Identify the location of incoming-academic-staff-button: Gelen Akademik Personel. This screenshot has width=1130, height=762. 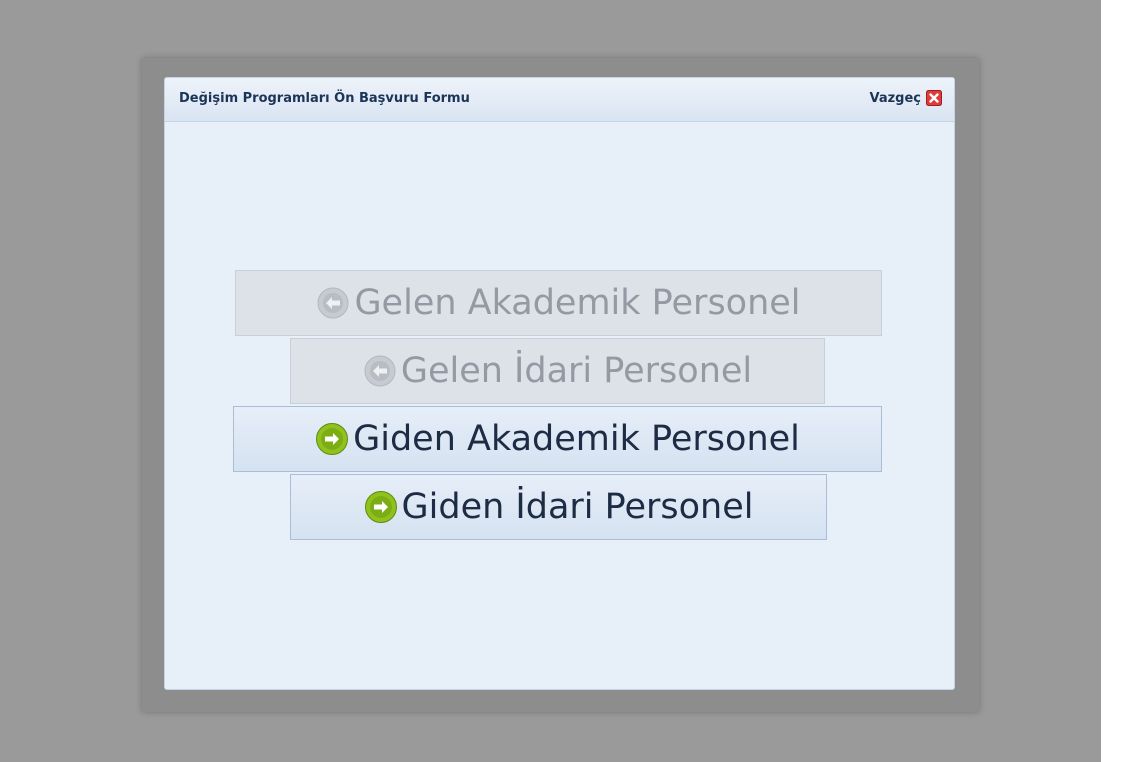
(558, 303).